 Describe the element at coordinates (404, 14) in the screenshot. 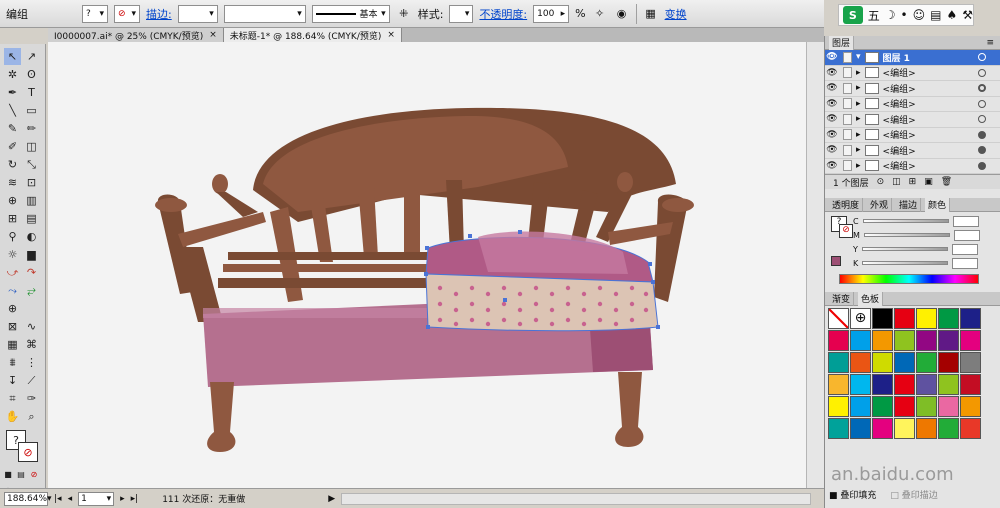

I see `style-swap-icon: ⁜` at that location.